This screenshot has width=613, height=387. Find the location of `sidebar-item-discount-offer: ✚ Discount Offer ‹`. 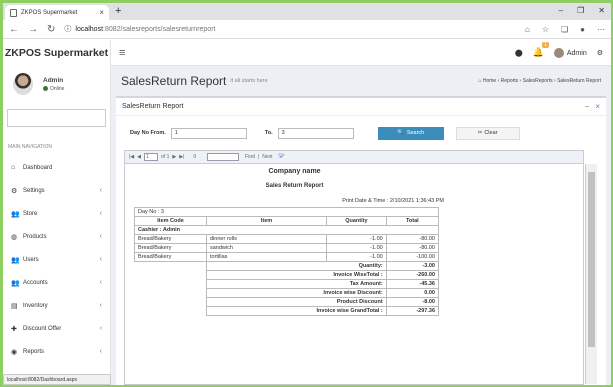

sidebar-item-discount-offer: ✚ Discount Offer ‹ is located at coordinates (56, 328).